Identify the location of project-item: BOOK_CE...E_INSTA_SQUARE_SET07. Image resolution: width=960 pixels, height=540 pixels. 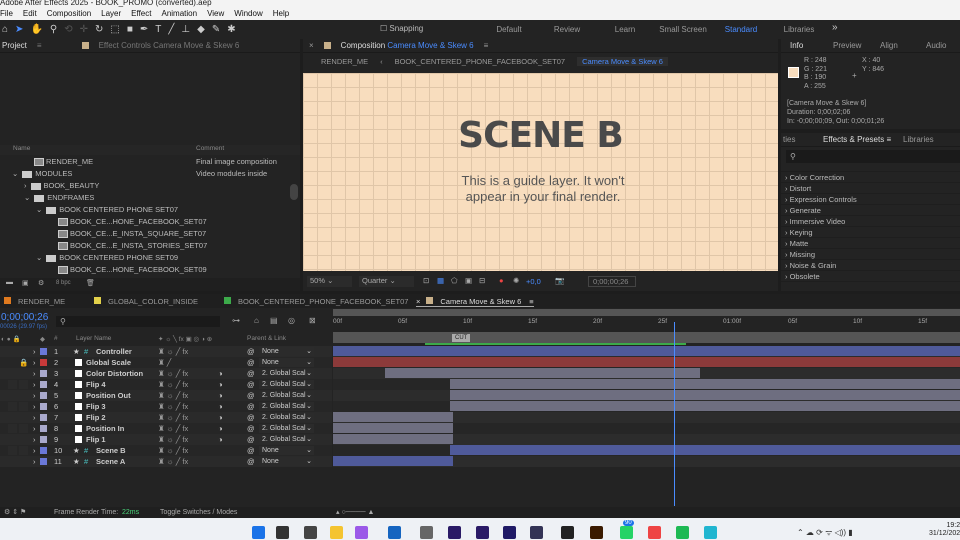
(145, 234).